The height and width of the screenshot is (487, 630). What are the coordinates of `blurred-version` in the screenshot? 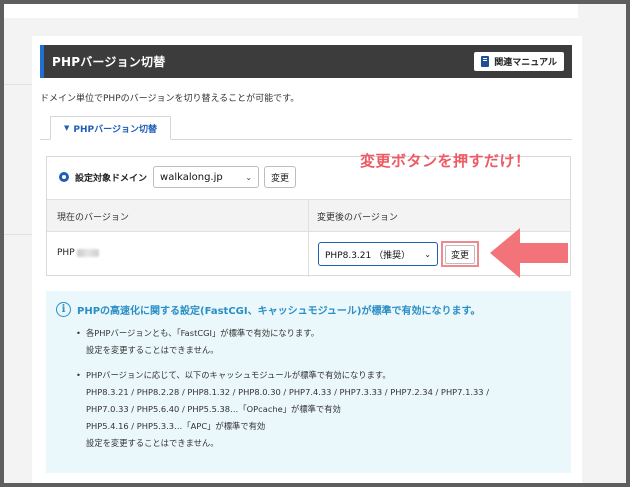 It's located at (87, 253).